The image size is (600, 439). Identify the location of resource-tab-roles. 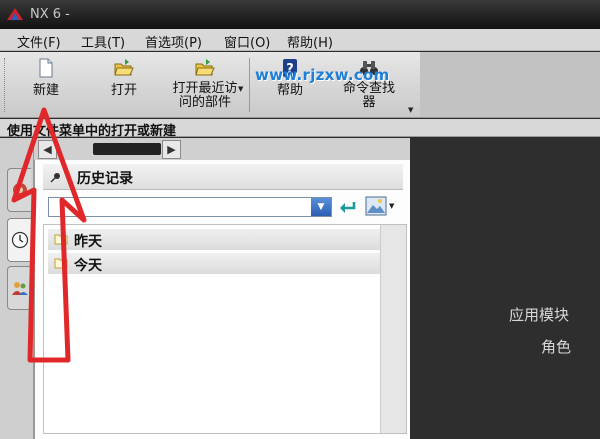
(19, 190).